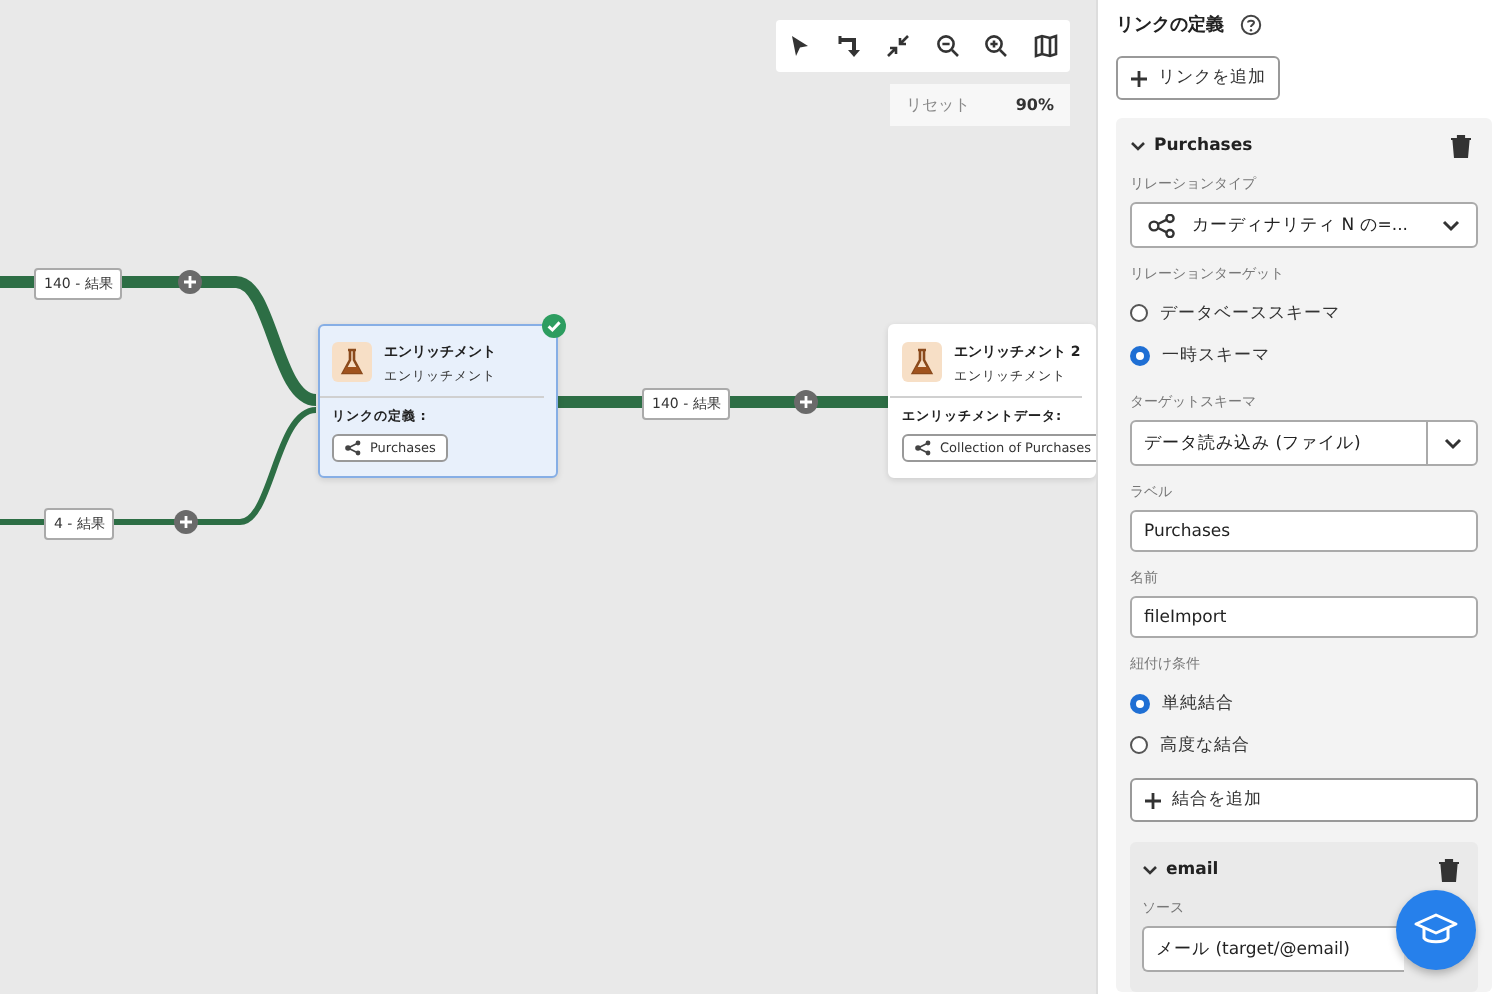 The height and width of the screenshot is (994, 1500). Describe the element at coordinates (996, 46) in the screenshot. I see `zoom-in-icon` at that location.